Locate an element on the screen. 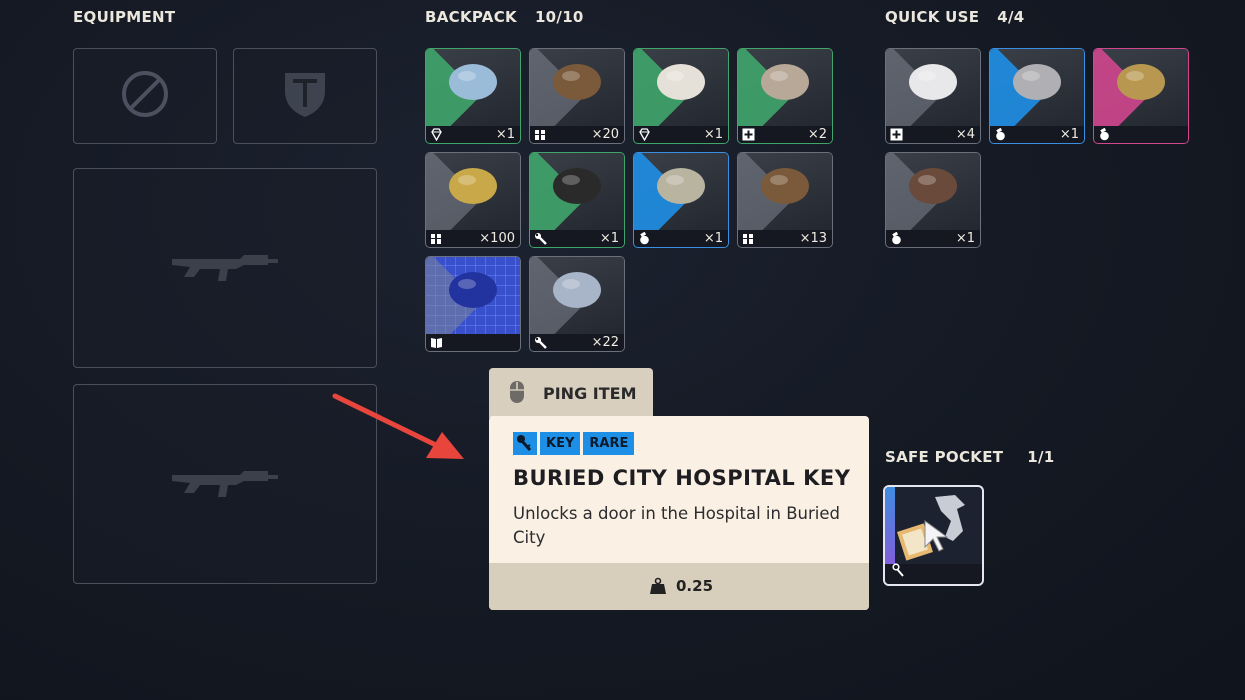  item-quantity: ×4 is located at coordinates (965, 134).